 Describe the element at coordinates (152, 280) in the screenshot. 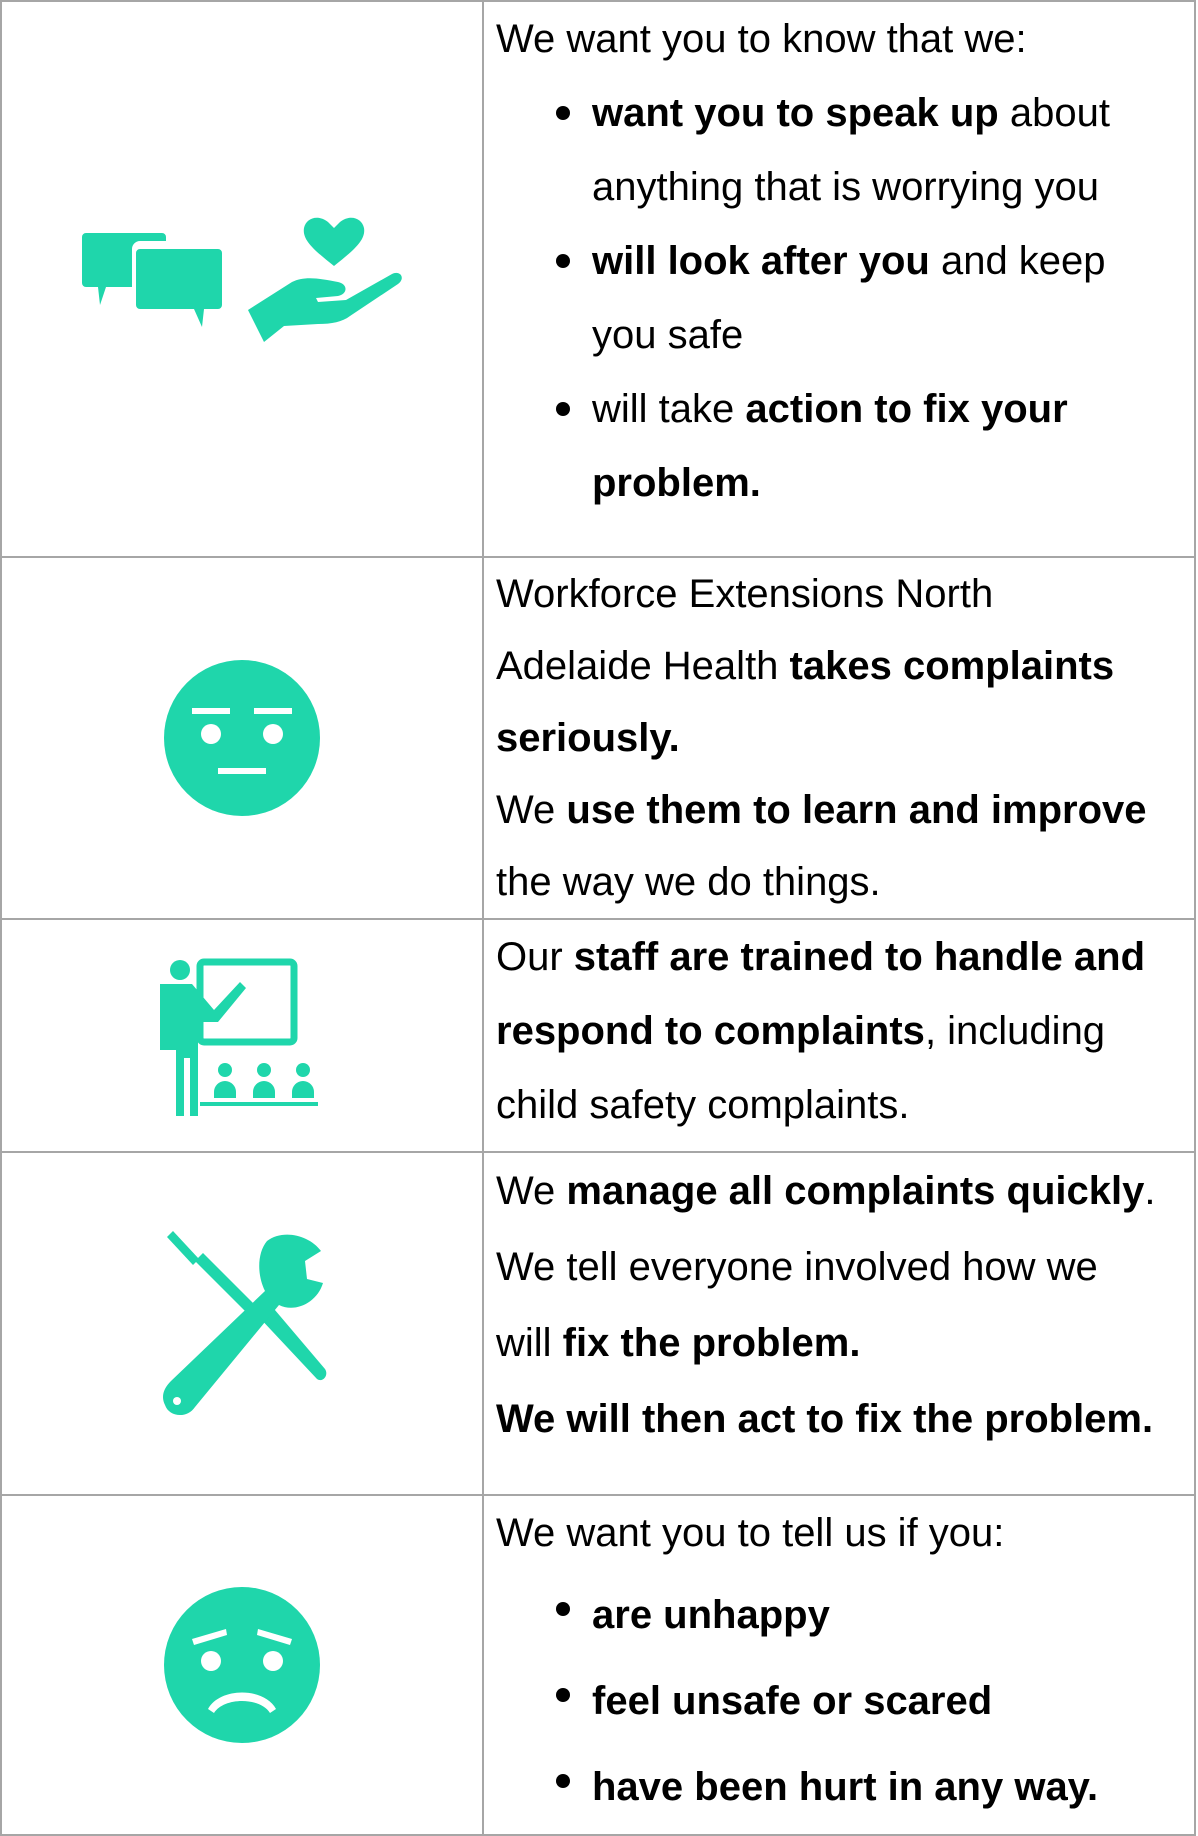

I see `speech-bubbles-icon` at that location.